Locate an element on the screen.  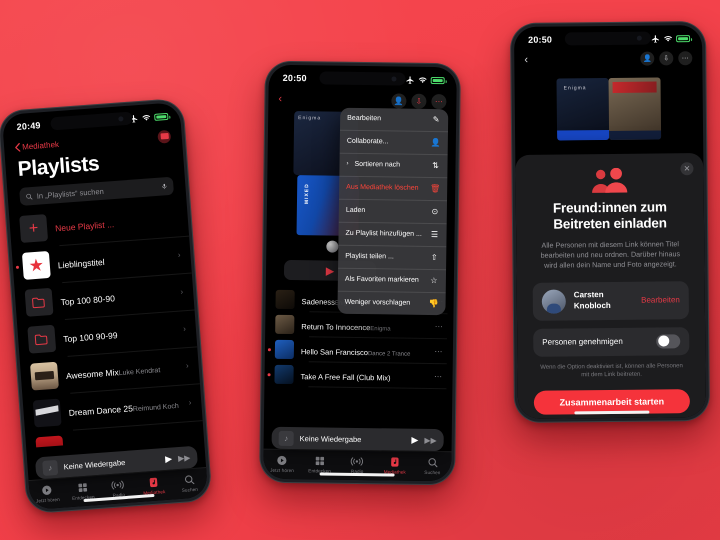
mini-player: ♪ Keine Wiedergabe ▶ ▶▶ is located at coordinates (357, 439).